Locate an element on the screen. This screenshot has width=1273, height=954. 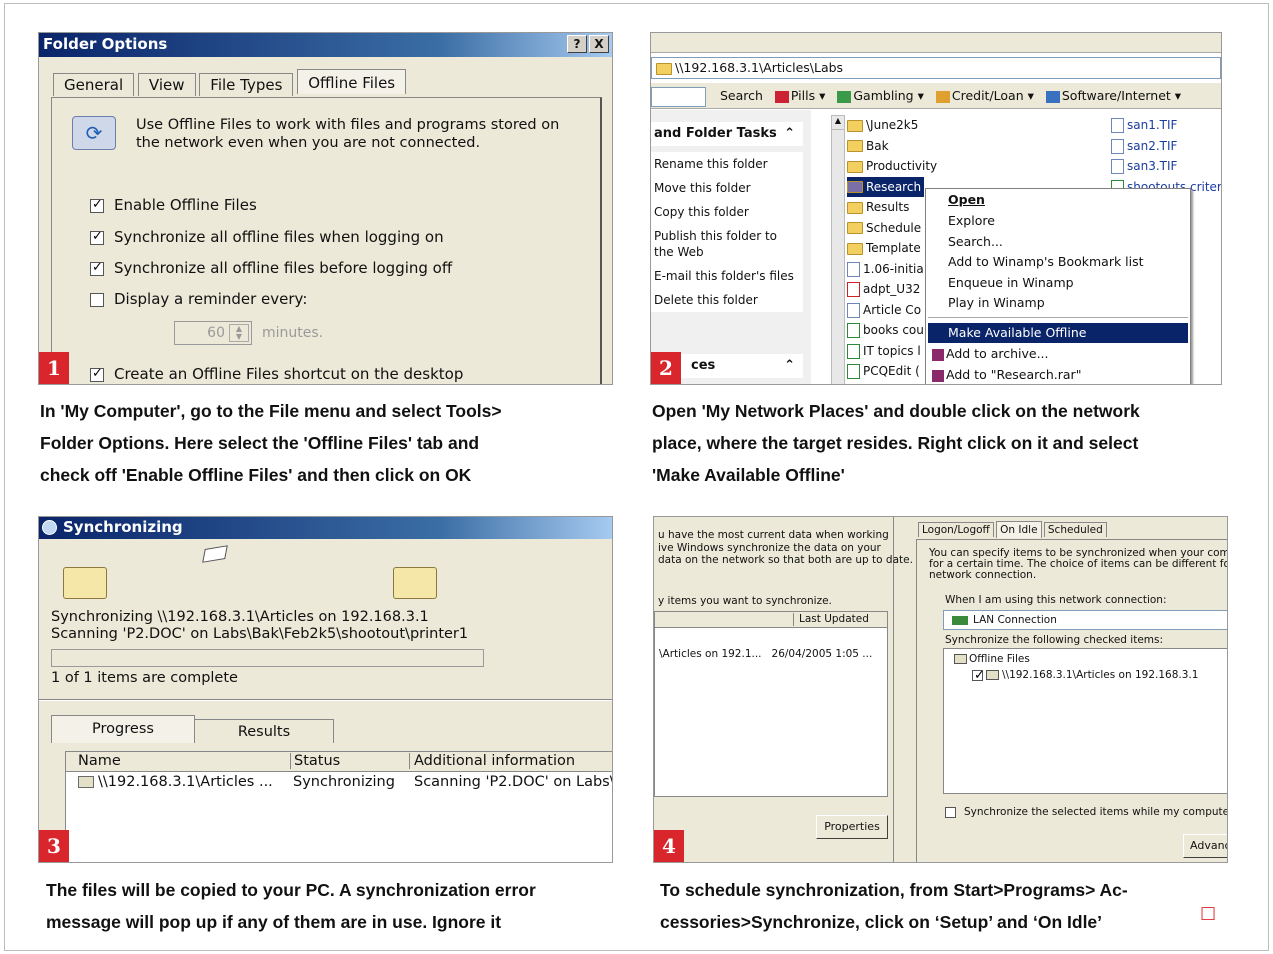
col-name: Name is located at coordinates (99, 761).